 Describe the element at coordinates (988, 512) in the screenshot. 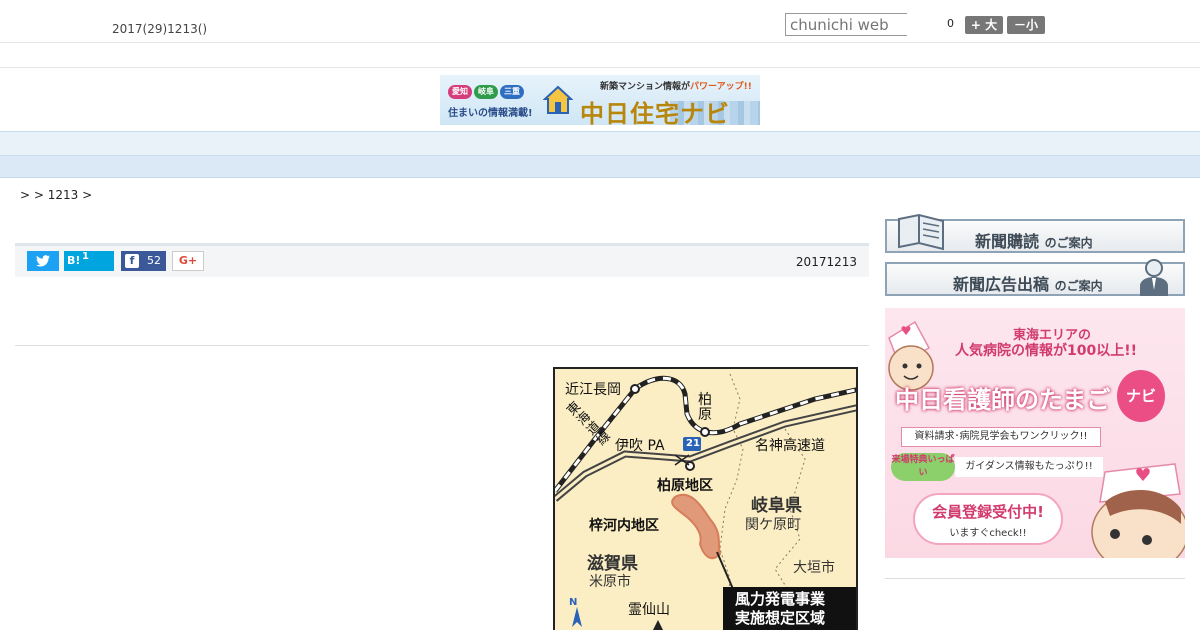

I see `ad-cta-main: 会員登録受付中!` at that location.